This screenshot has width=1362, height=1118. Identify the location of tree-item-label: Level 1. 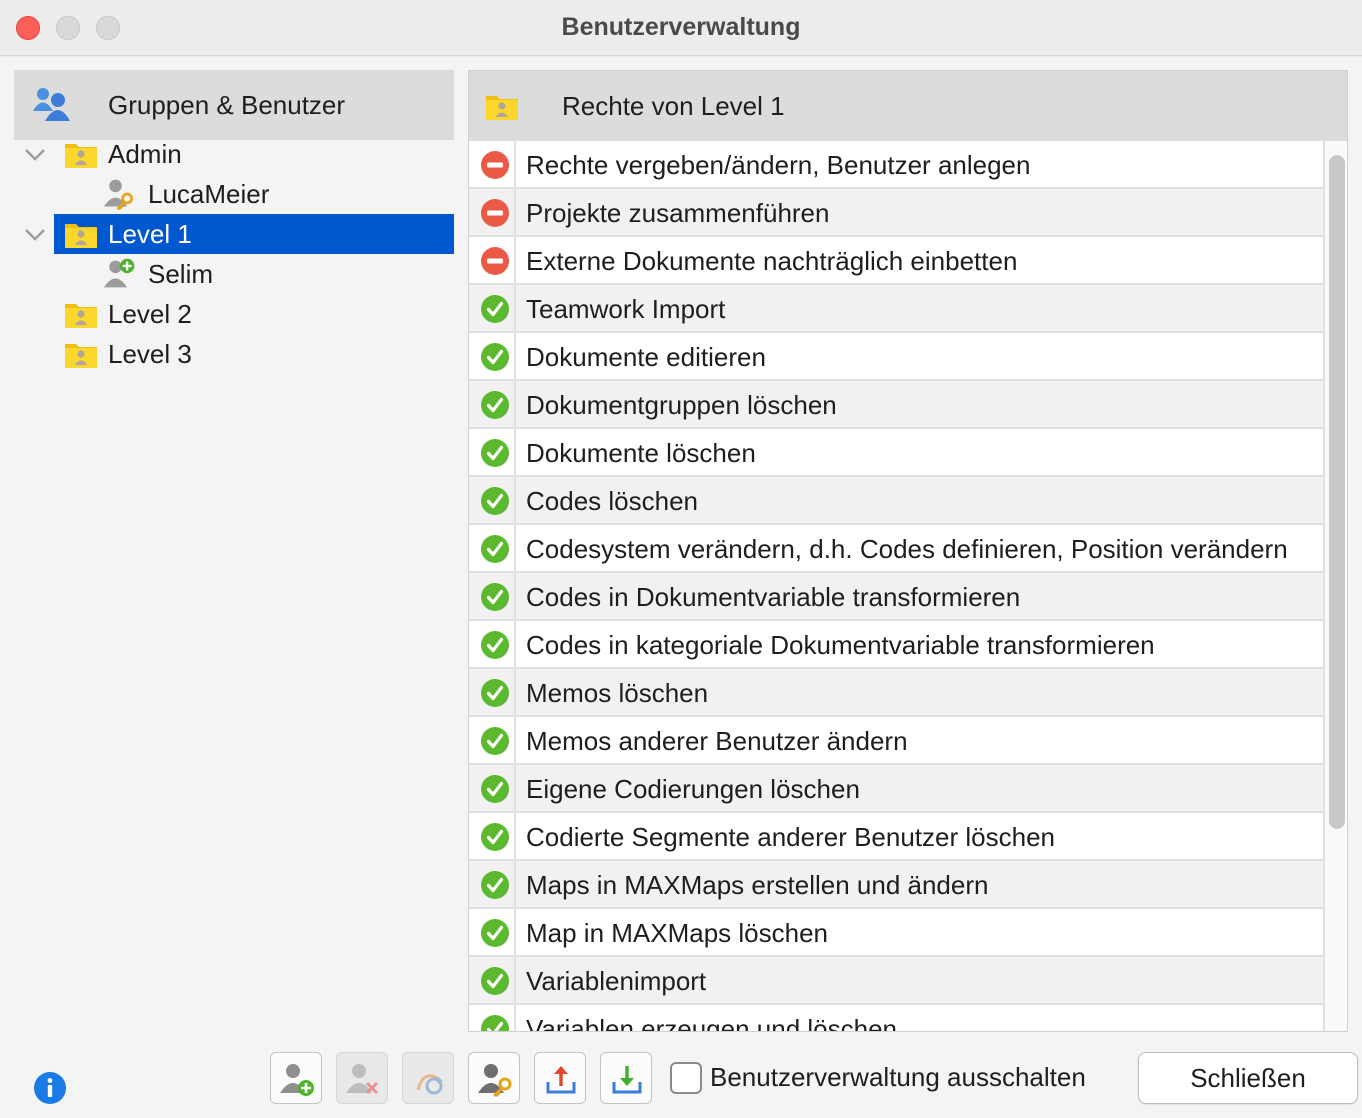
(150, 234).